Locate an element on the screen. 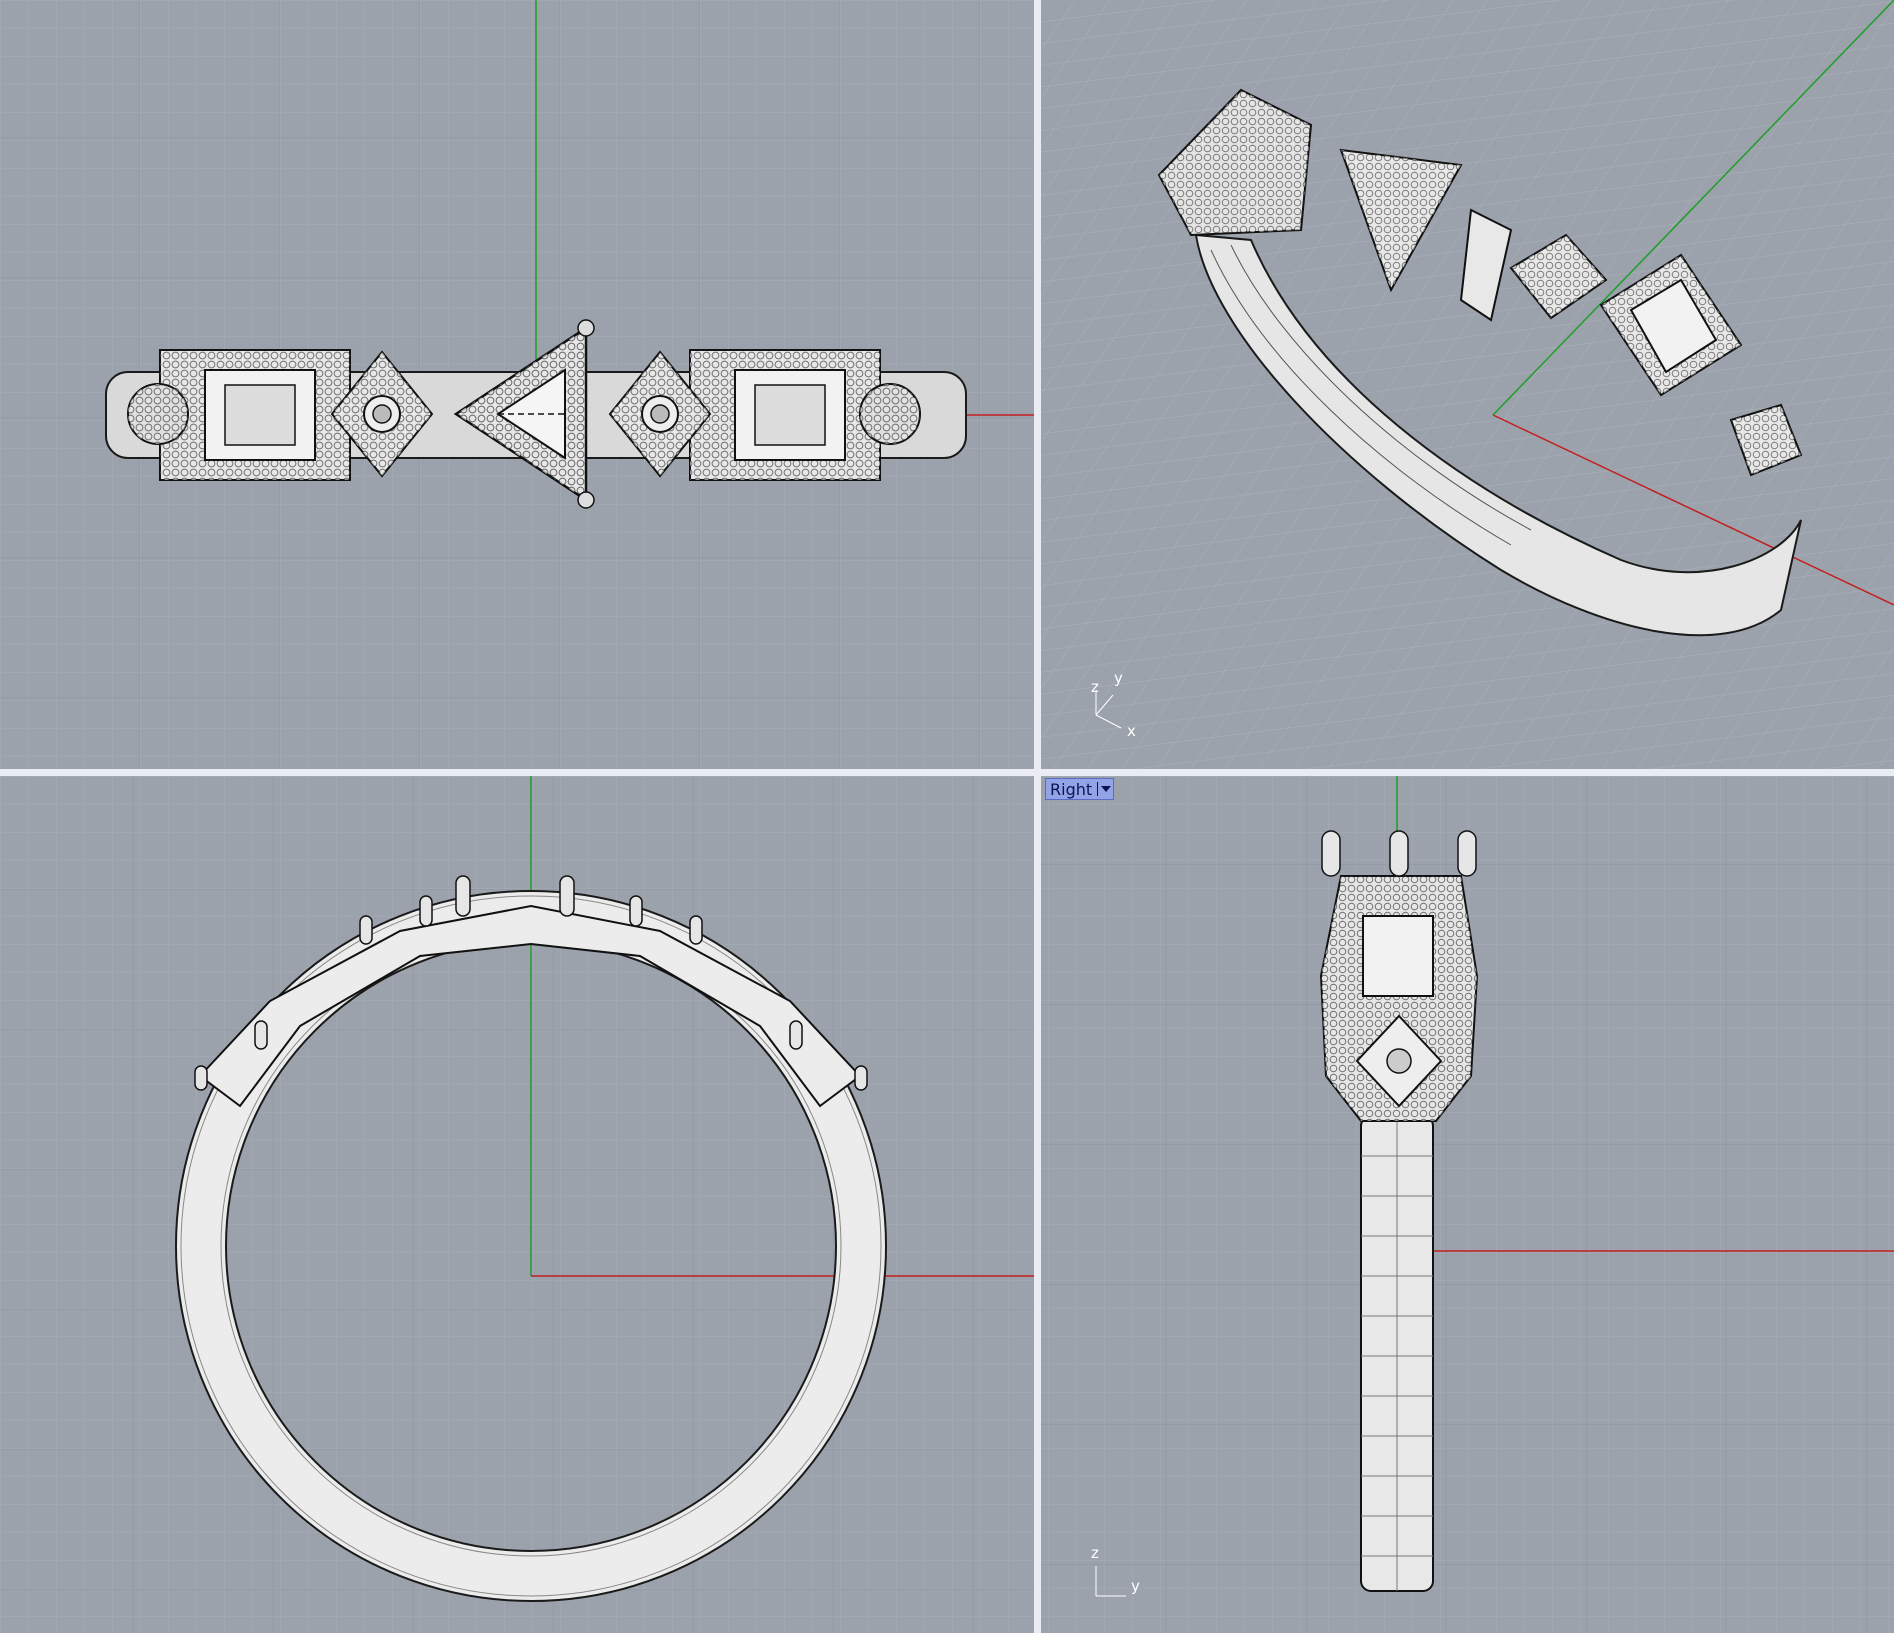 This screenshot has width=1894, height=1633. viewport-divider-vertical is located at coordinates (1037, 816).